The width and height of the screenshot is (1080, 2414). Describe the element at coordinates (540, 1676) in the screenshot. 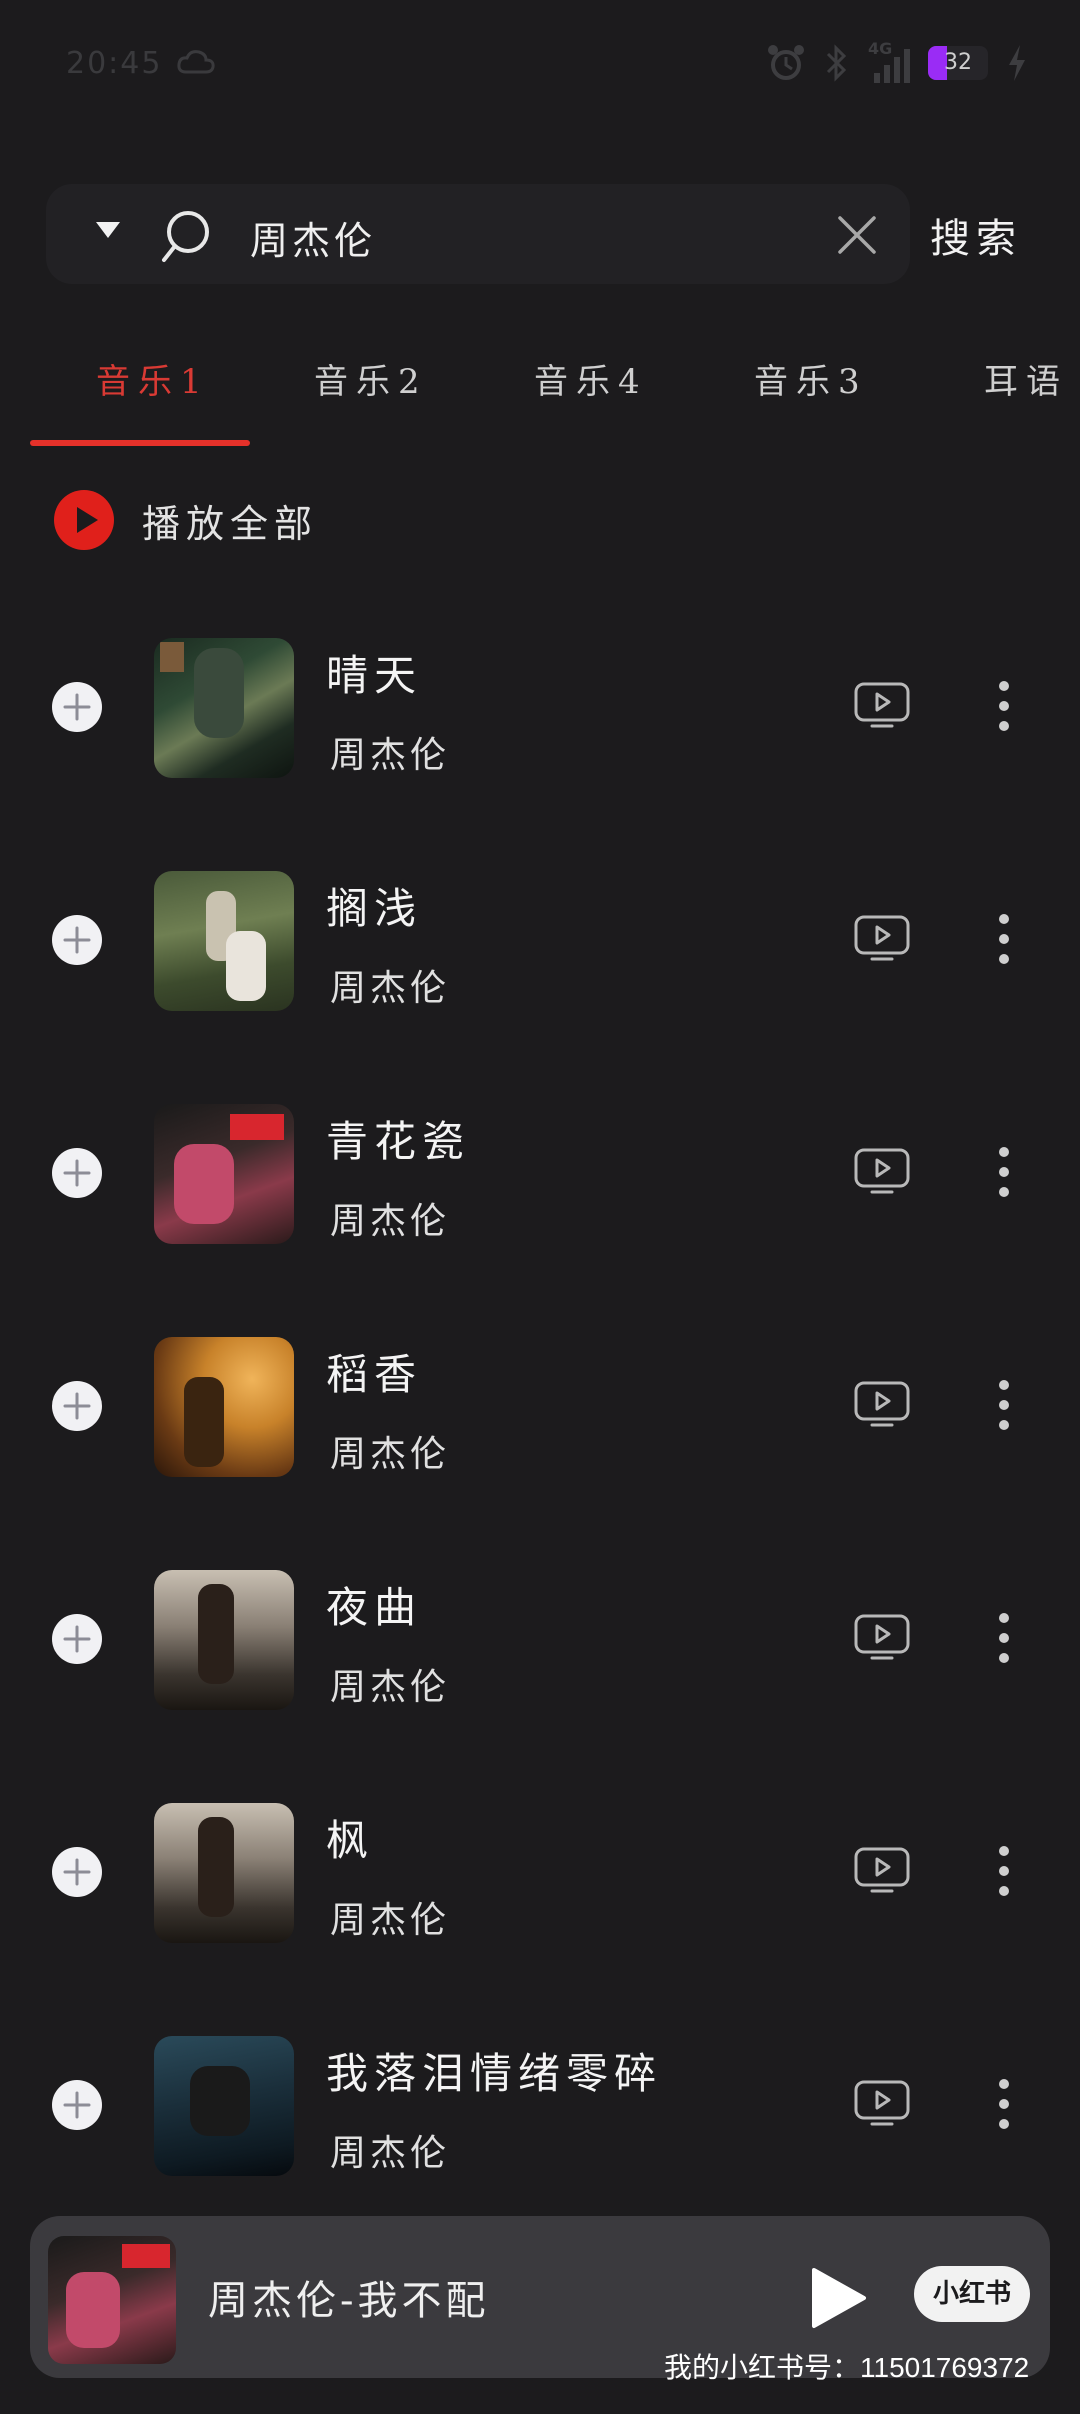

I see `song-row: 夜曲 周杰伦` at that location.